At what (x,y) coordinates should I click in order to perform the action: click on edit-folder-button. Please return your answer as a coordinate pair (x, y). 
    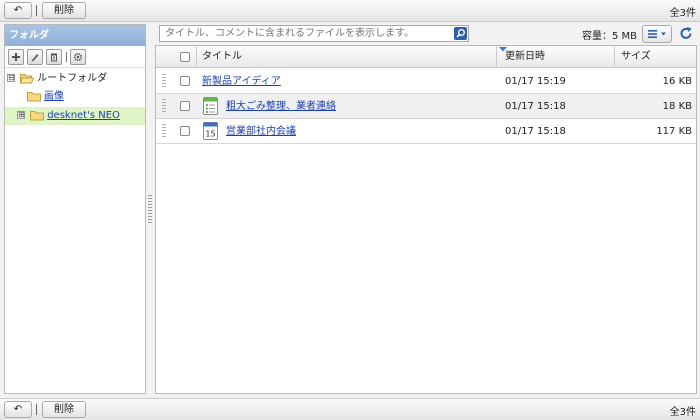
    Looking at the image, I should click on (35, 57).